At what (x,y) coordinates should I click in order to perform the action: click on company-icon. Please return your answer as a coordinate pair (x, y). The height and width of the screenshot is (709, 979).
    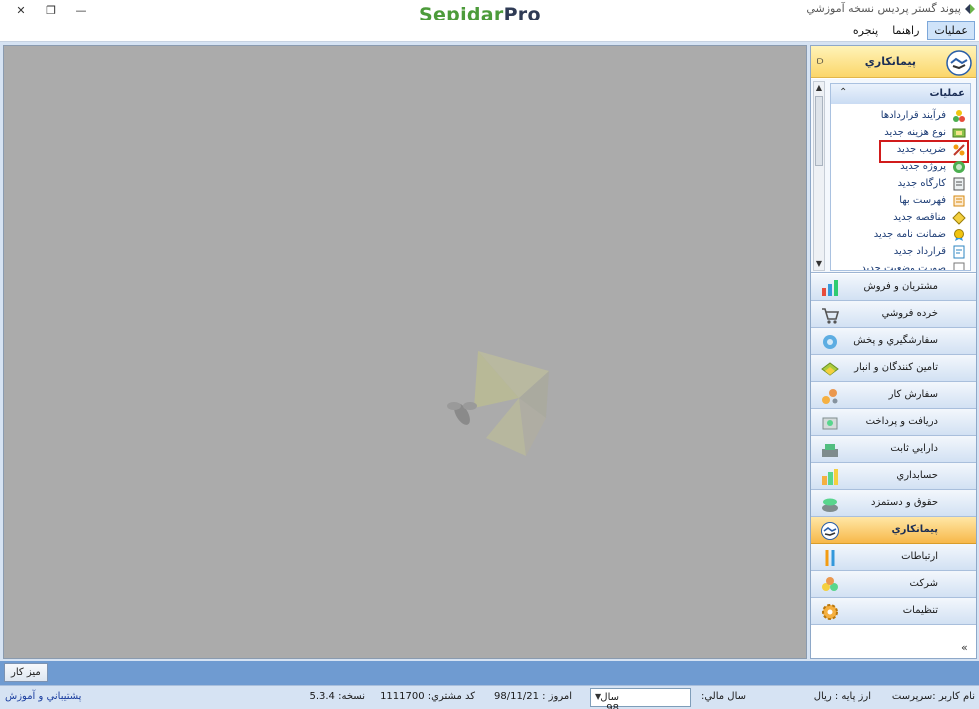
    Looking at the image, I should click on (830, 584).